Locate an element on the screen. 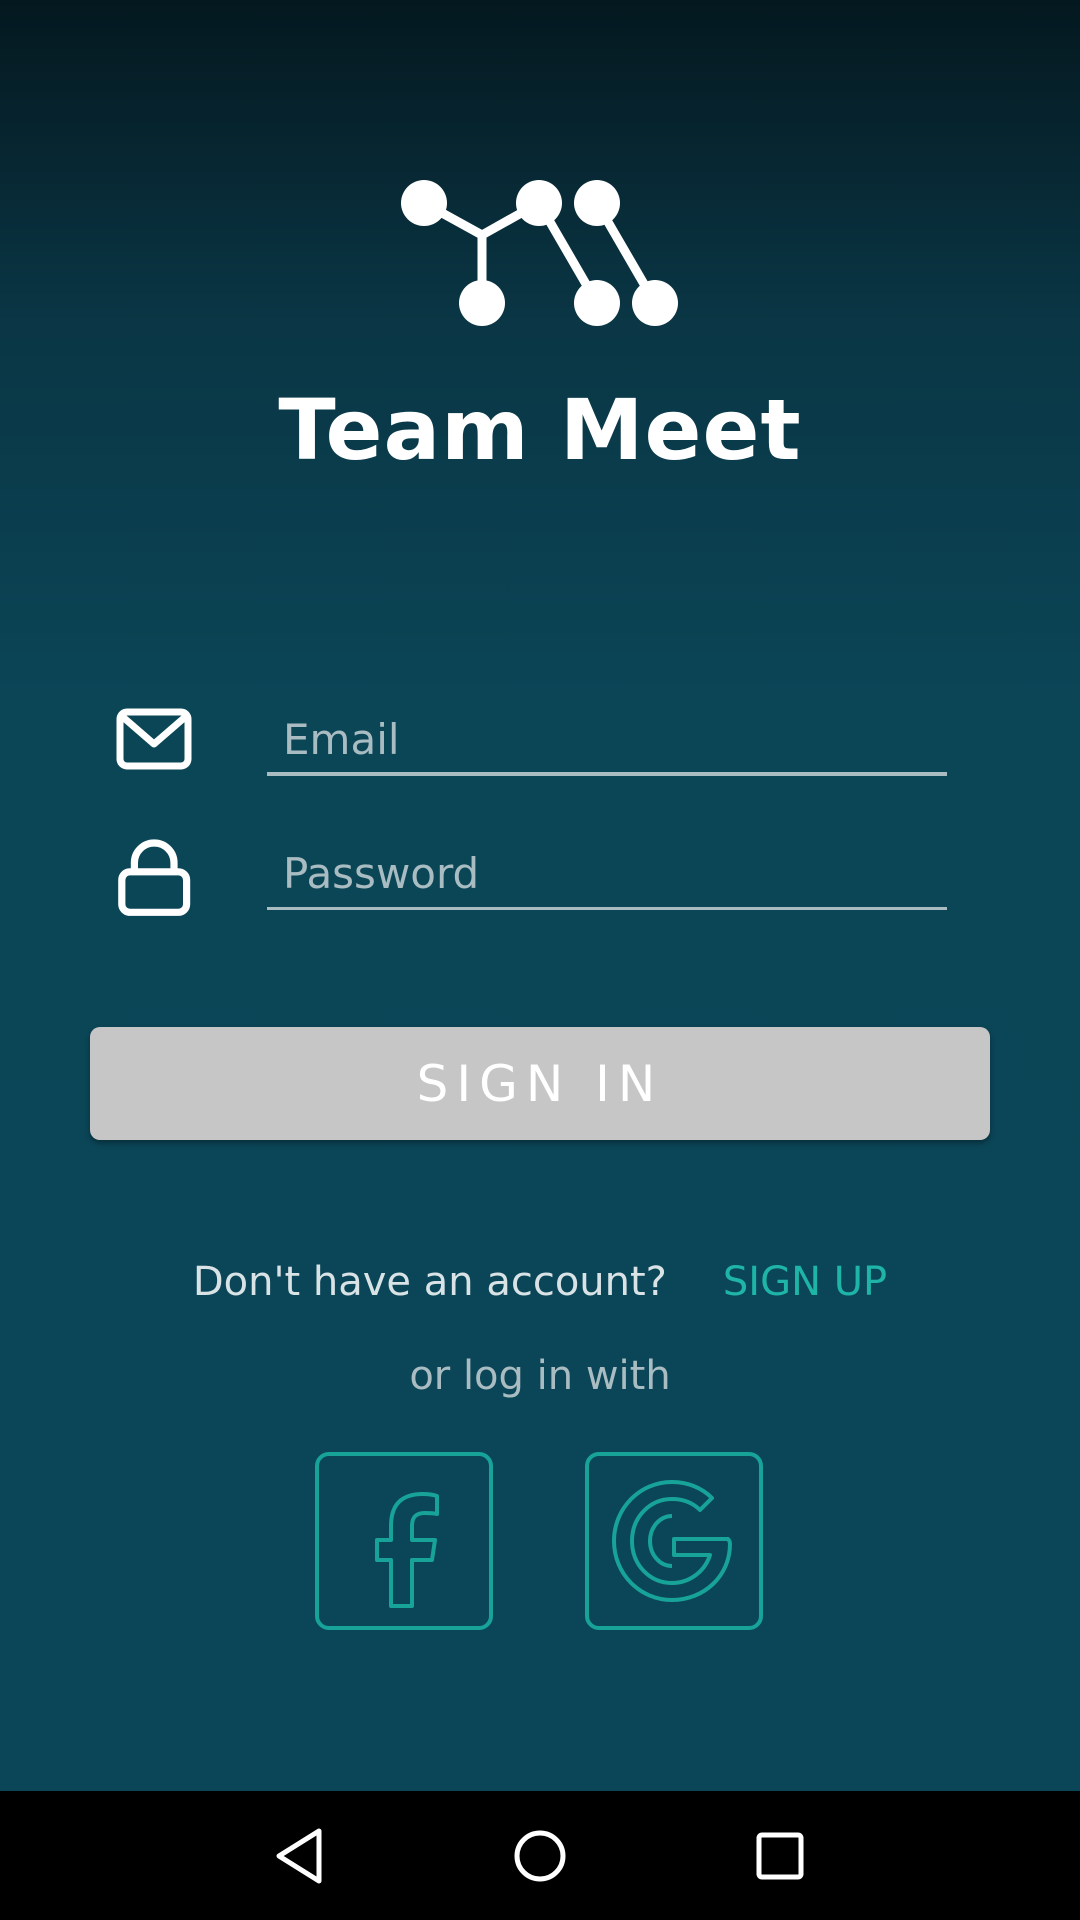 This screenshot has height=1920, width=1080. network-nodes-logo is located at coordinates (539, 253).